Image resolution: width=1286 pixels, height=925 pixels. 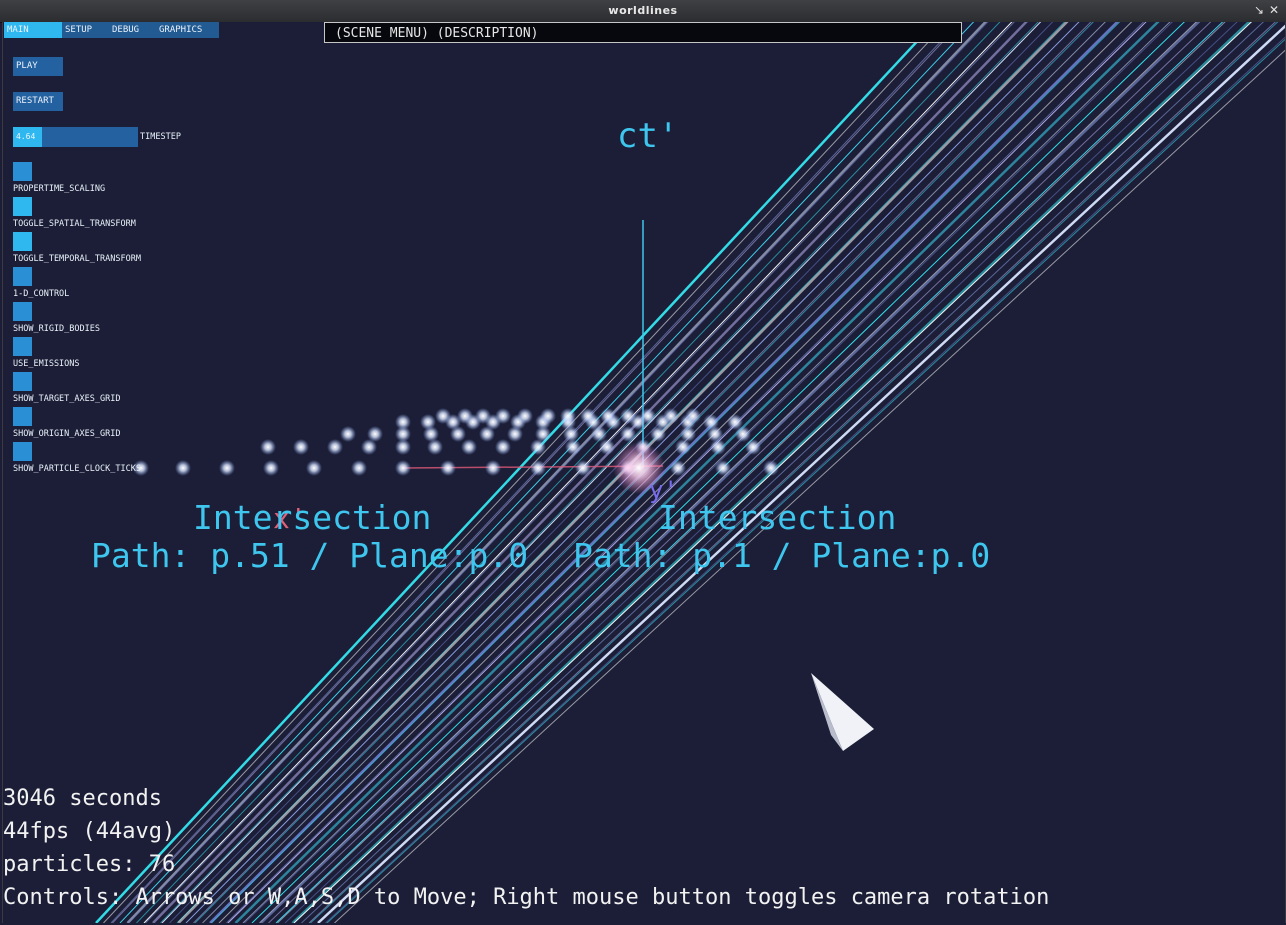 I want to click on tab-graphics: GRAPHICS, so click(x=187, y=30).